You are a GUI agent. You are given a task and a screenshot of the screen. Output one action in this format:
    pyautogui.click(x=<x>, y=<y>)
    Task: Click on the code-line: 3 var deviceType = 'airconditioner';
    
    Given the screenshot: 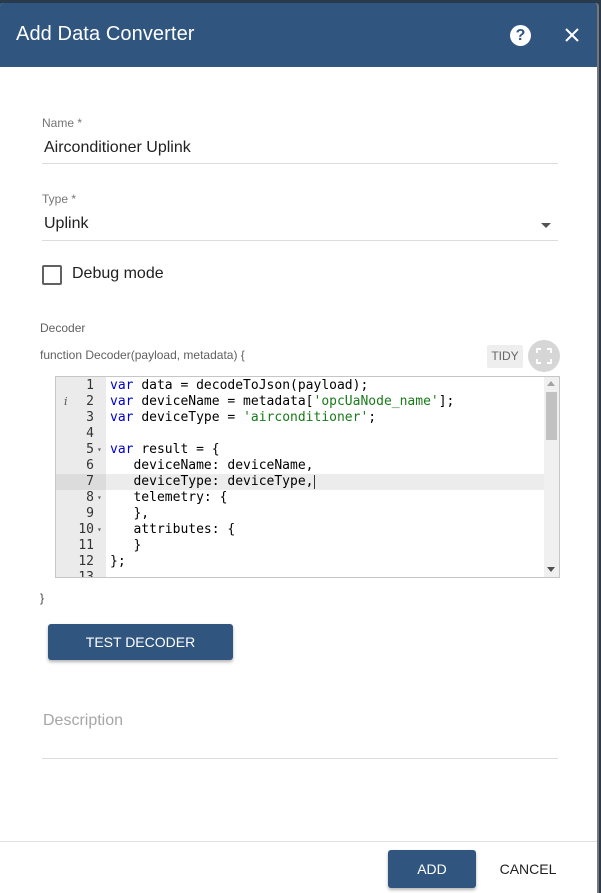 What is the action you would take?
    pyautogui.click(x=300, y=418)
    